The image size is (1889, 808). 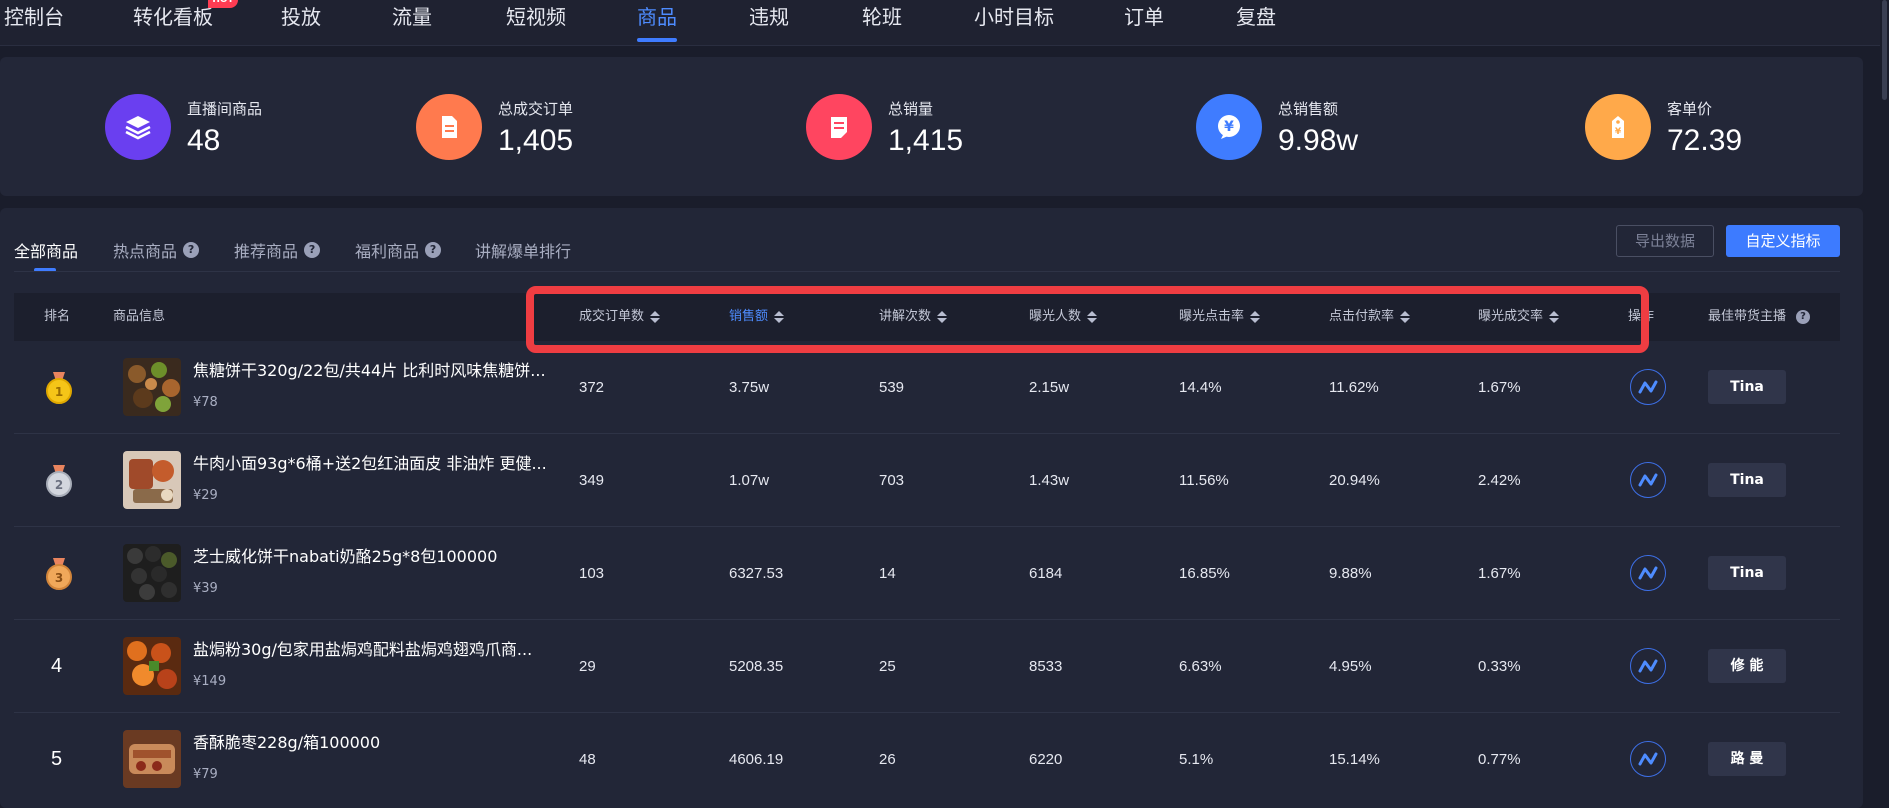 What do you see at coordinates (412, 23) in the screenshot?
I see `nav-item-traffic: 流量` at bounding box center [412, 23].